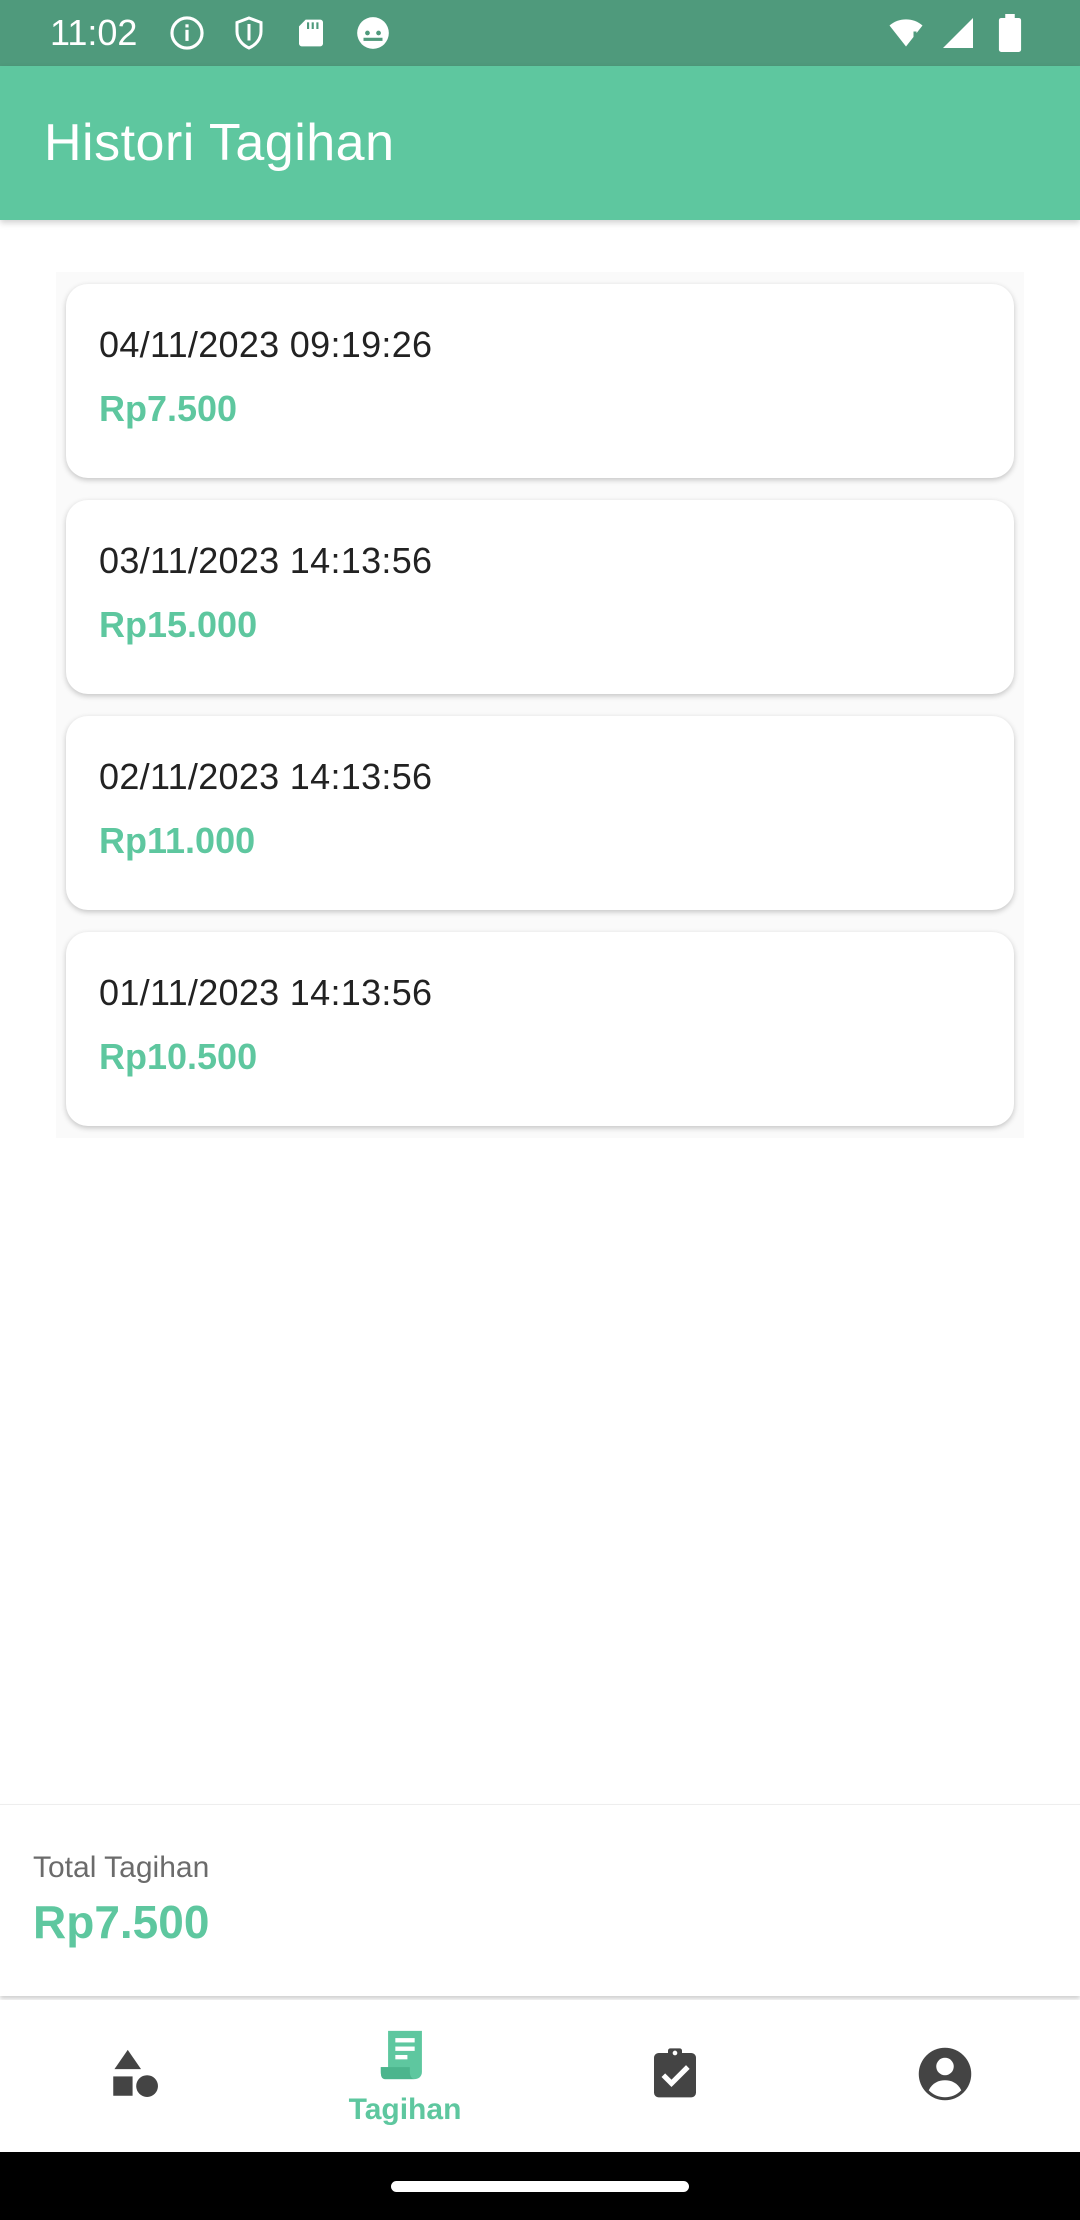 Image resolution: width=1080 pixels, height=2220 pixels. I want to click on home-gesture-bar, so click(540, 2186).